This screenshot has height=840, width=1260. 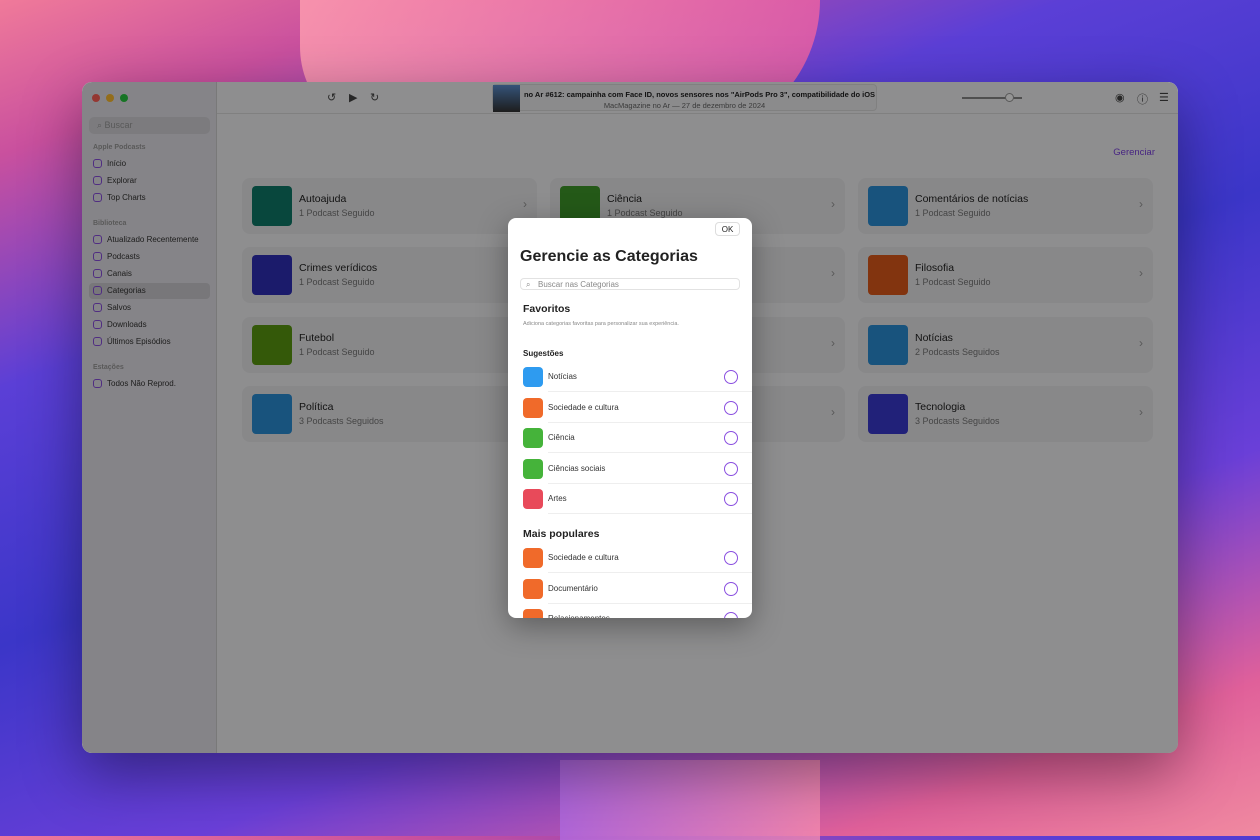 I want to click on category-row: Artes, so click(x=637, y=499).